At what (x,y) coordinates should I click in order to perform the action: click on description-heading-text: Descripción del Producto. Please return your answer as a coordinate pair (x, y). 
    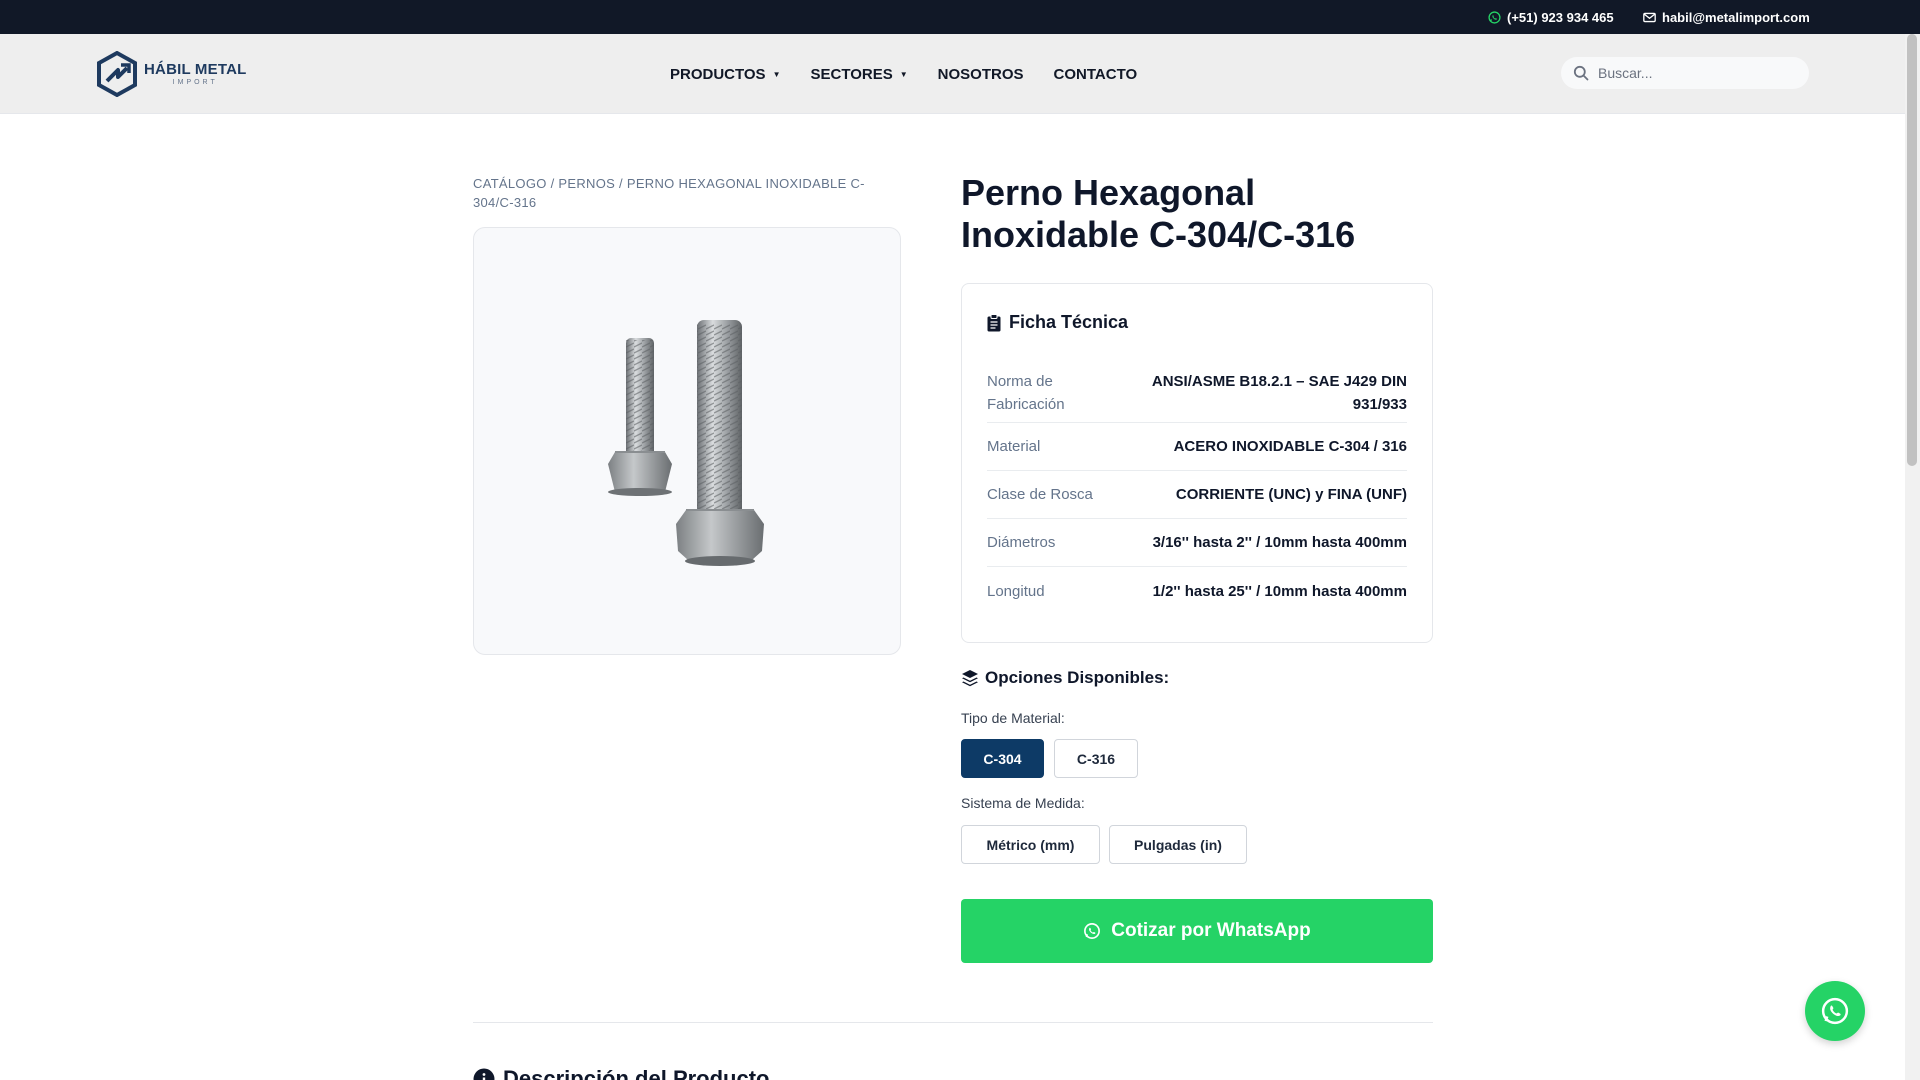
    Looking at the image, I should click on (636, 1073).